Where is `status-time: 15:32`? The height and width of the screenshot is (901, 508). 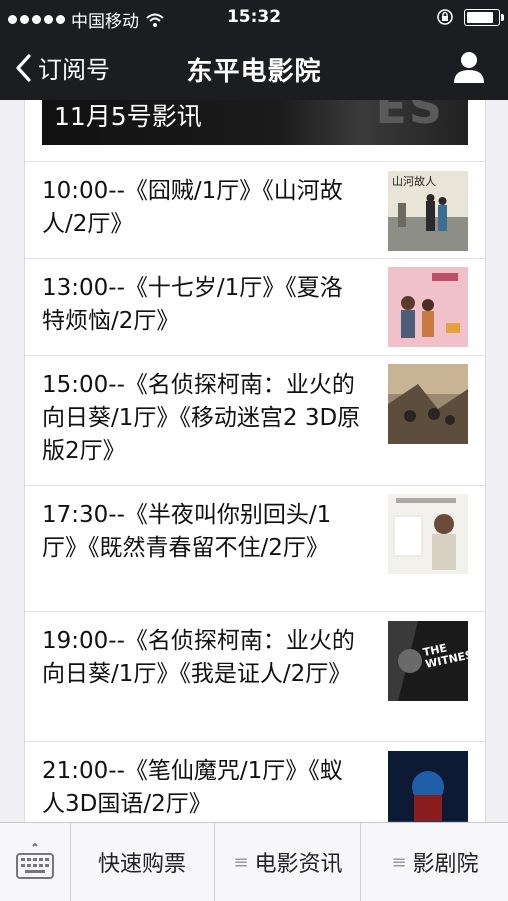 status-time: 15:32 is located at coordinates (254, 17).